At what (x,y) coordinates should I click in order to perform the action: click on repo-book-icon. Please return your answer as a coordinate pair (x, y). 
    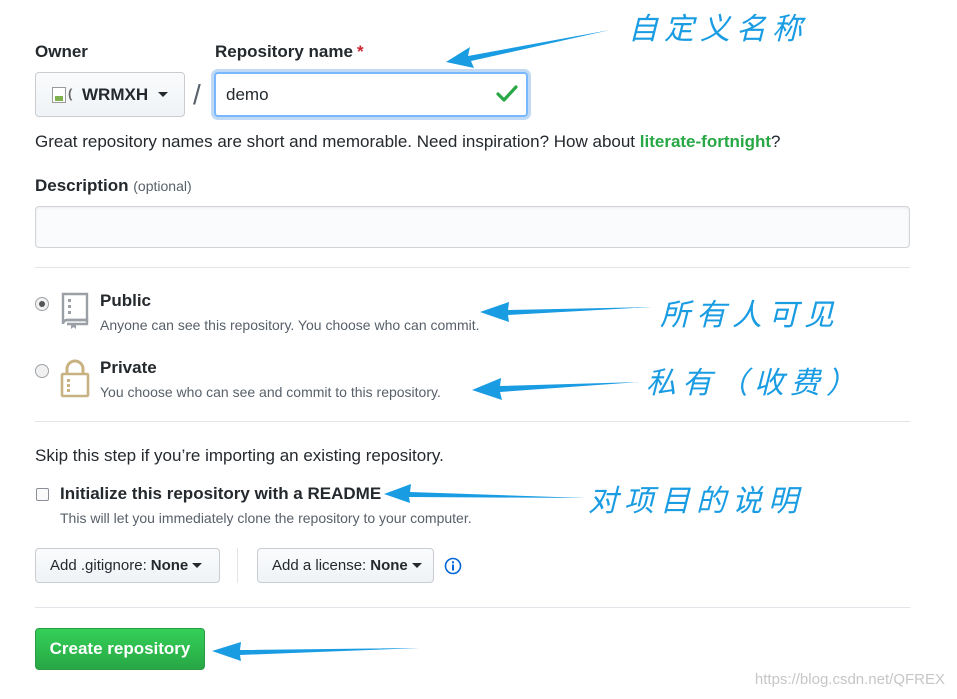
    Looking at the image, I should click on (75, 310).